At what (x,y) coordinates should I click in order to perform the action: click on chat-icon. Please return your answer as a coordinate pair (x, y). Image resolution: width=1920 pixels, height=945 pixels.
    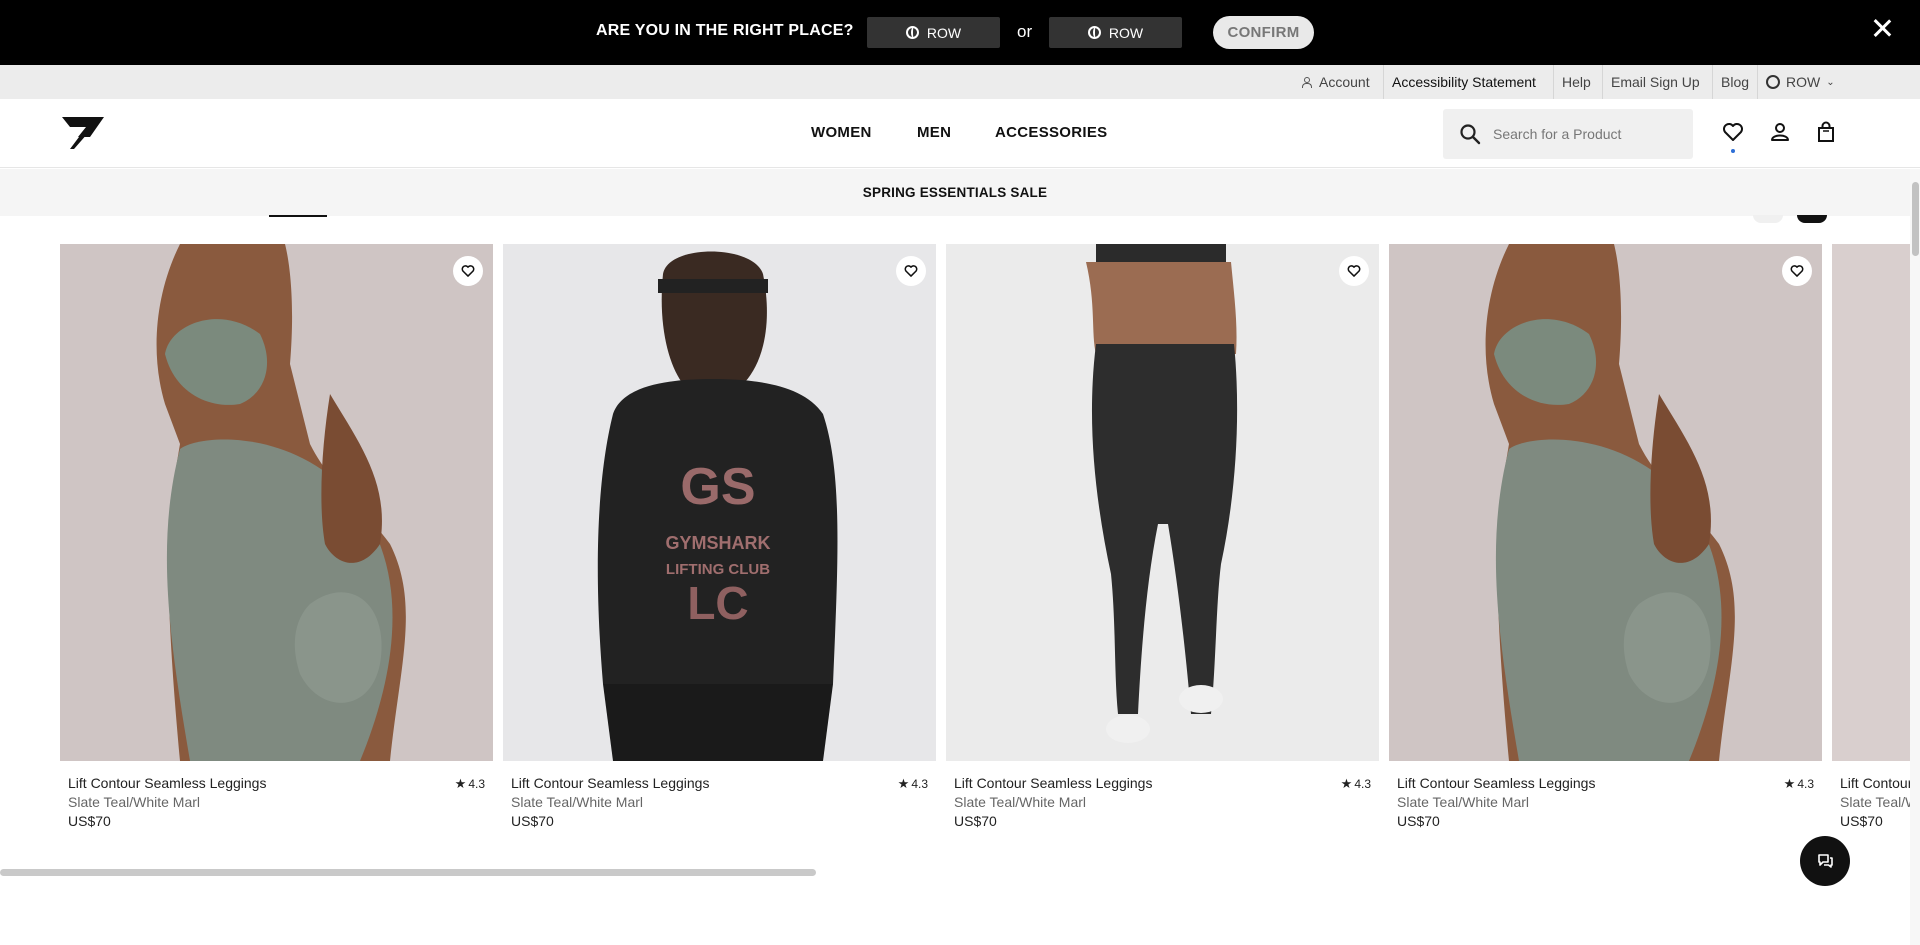
    Looking at the image, I should click on (1825, 861).